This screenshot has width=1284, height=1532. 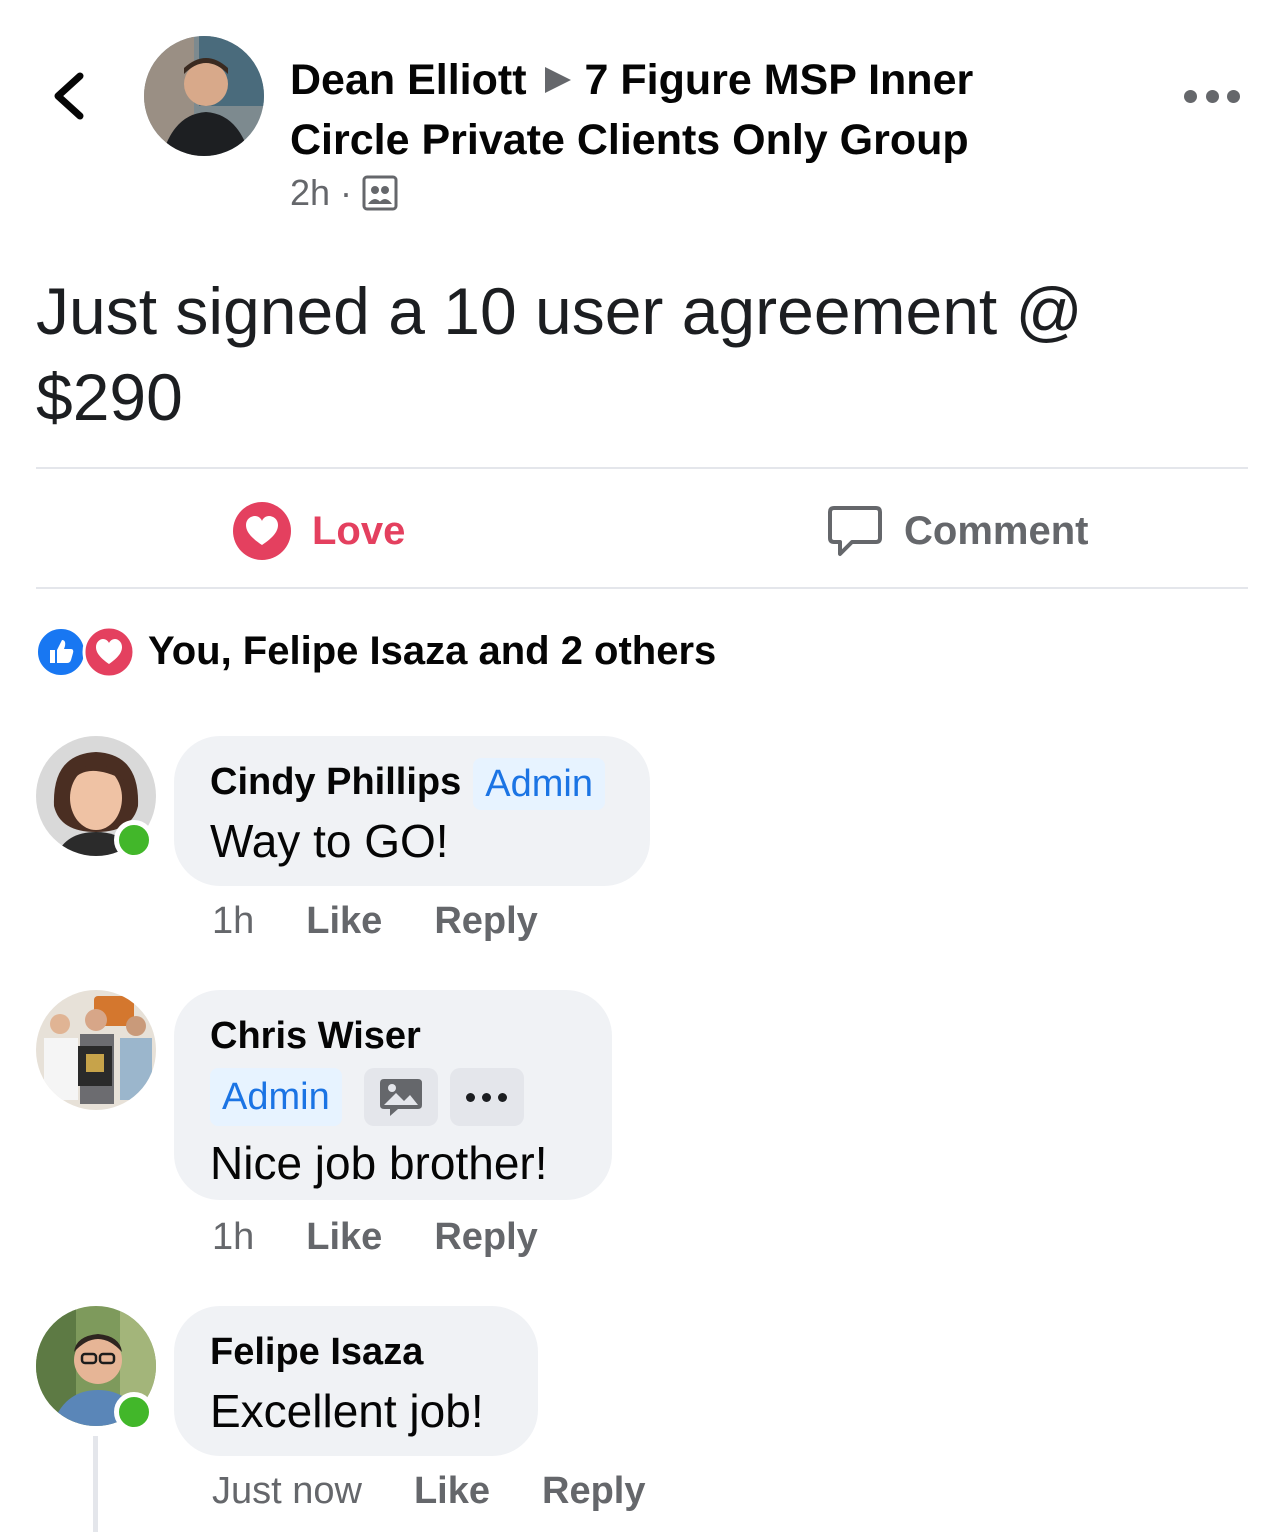 I want to click on group-name-continued: Circle Private Clients Only Group, so click(x=680, y=140).